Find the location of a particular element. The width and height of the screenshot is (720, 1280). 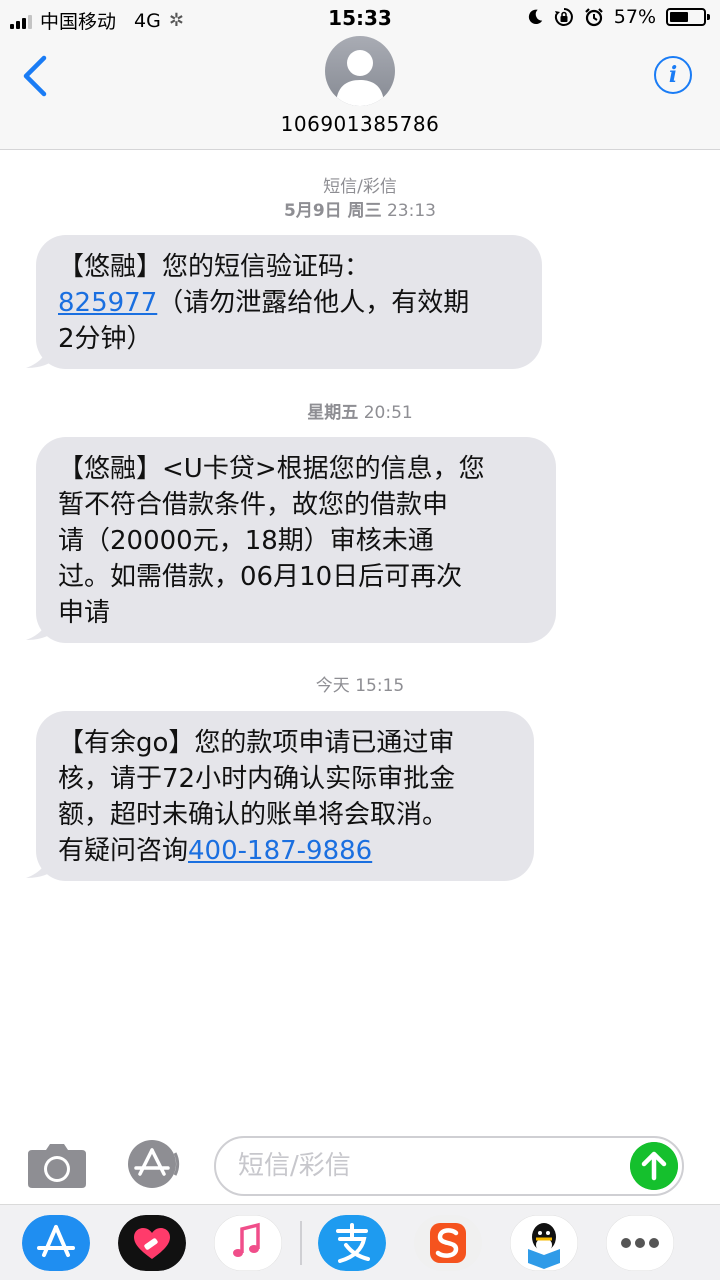

phone-number-link: 400-187-9886 is located at coordinates (280, 851).